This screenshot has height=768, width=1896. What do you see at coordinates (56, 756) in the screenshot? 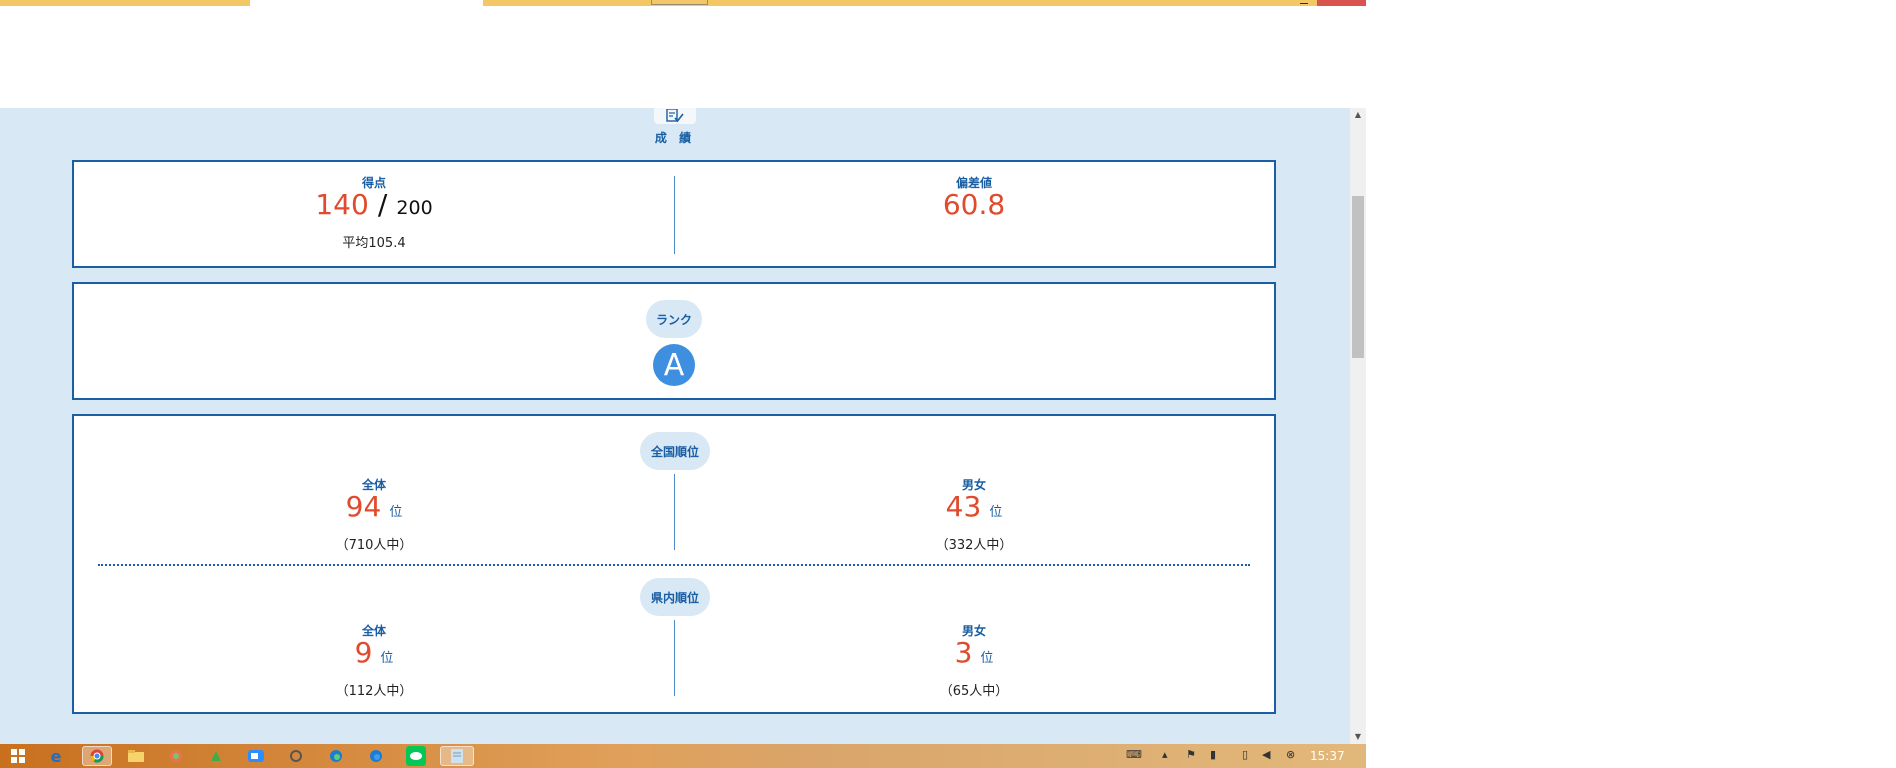
I see `ie-icon: e` at bounding box center [56, 756].